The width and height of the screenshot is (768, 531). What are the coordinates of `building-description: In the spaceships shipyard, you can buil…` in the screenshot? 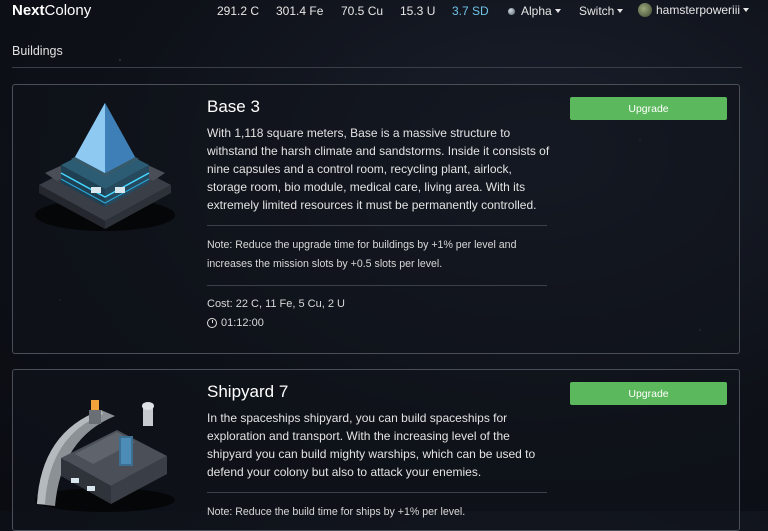 It's located at (371, 445).